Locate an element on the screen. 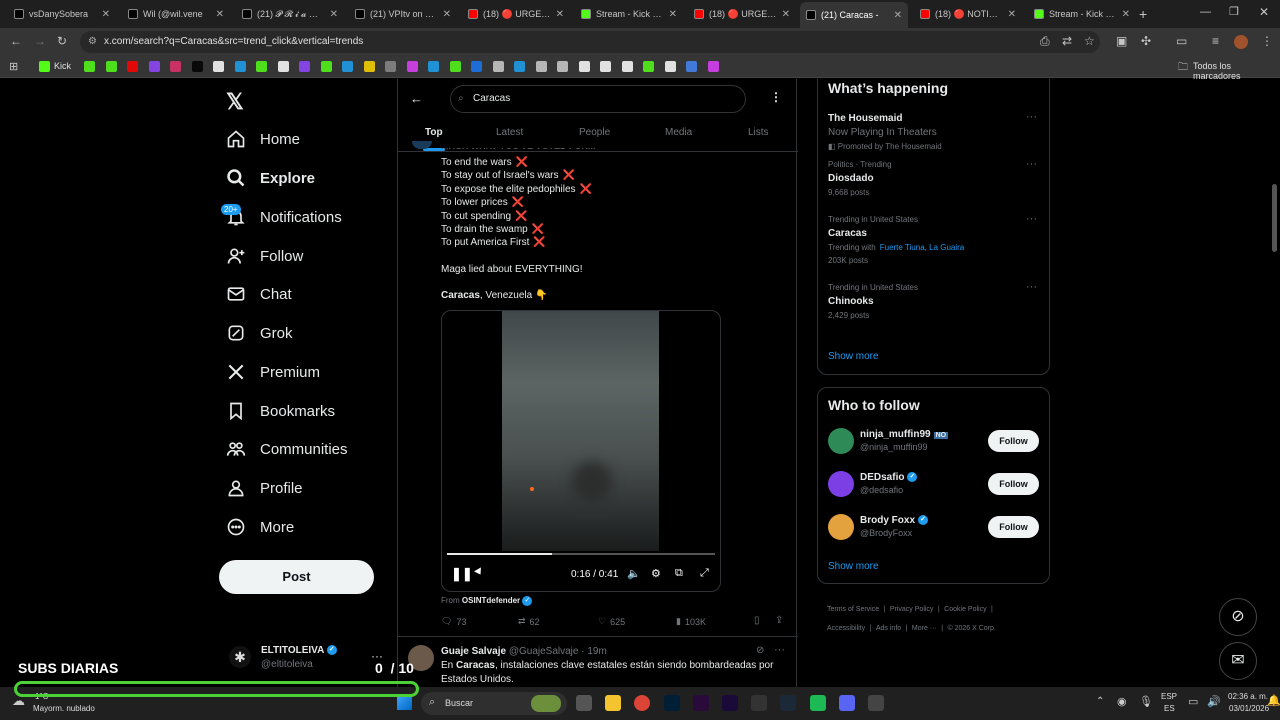 The width and height of the screenshot is (1280, 720). like-button: ♡ 625 is located at coordinates (611, 621).